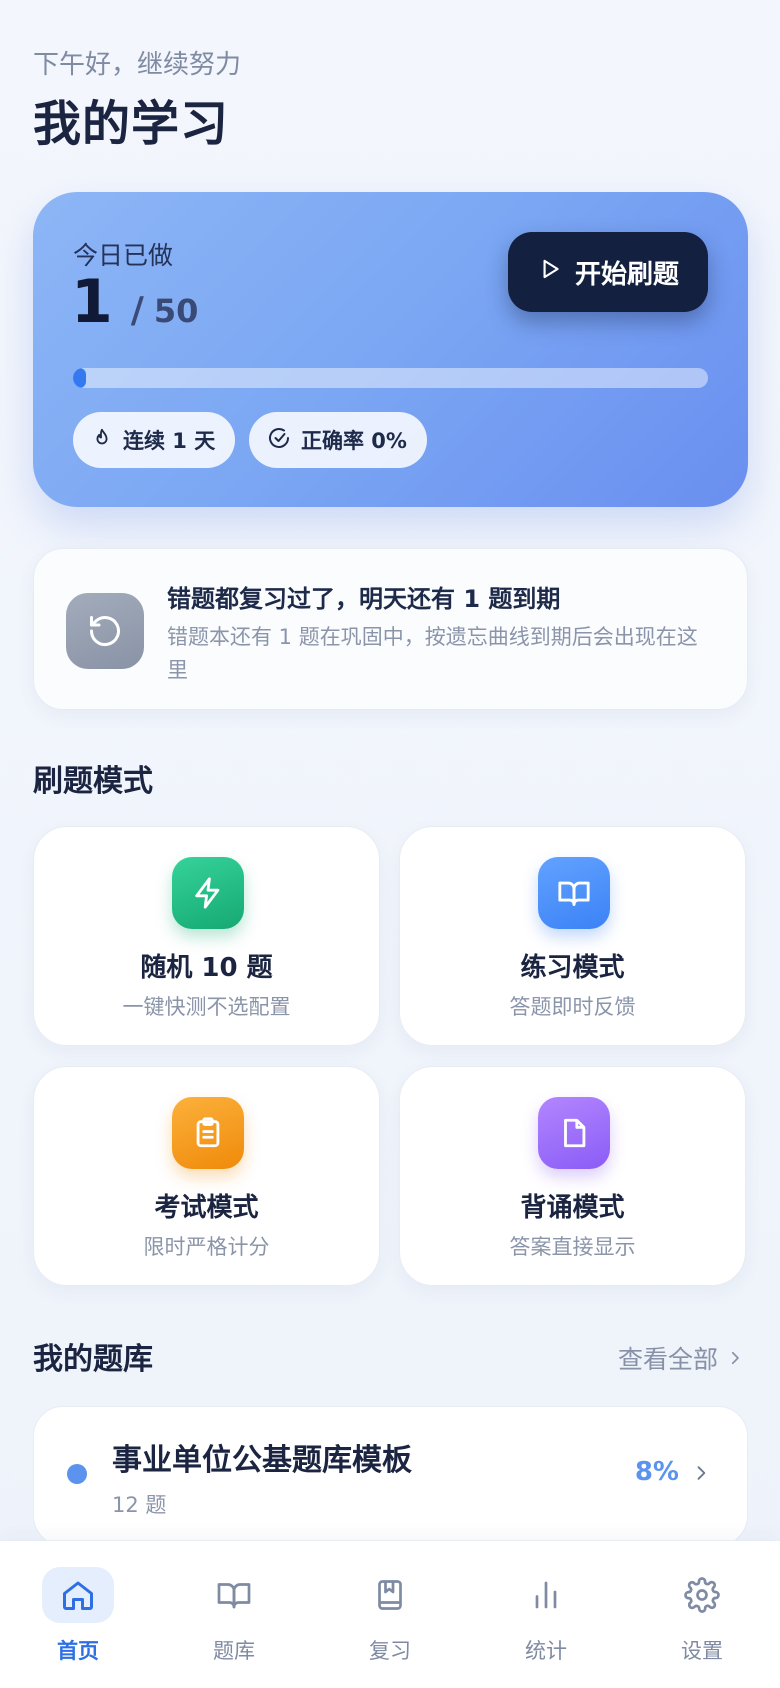 The height and width of the screenshot is (1688, 780). What do you see at coordinates (572, 936) in the screenshot?
I see `mode-card-practice: 练习模式 答题即时反馈` at bounding box center [572, 936].